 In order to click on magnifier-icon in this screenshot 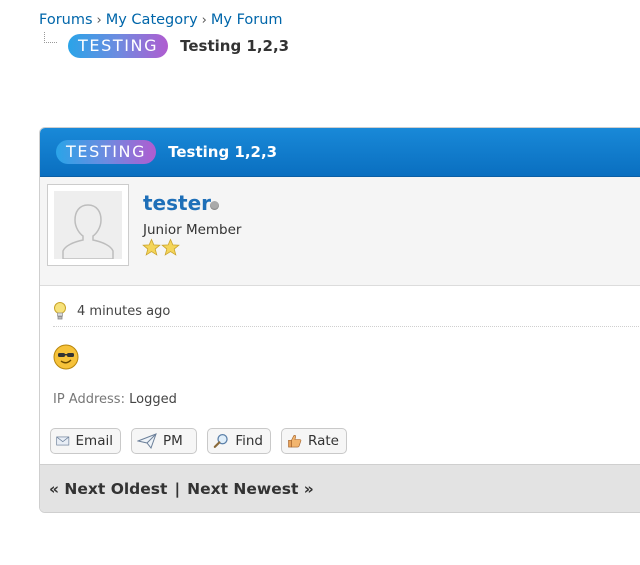, I will do `click(220, 441)`.